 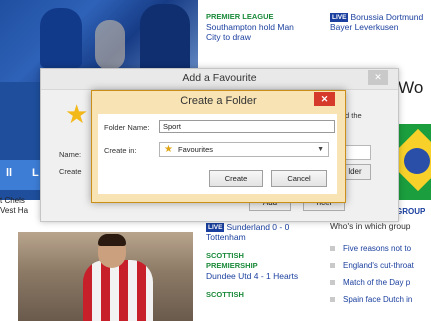 What do you see at coordinates (35, 173) in the screenshot?
I see `left-strip-item-b: L` at bounding box center [35, 173].